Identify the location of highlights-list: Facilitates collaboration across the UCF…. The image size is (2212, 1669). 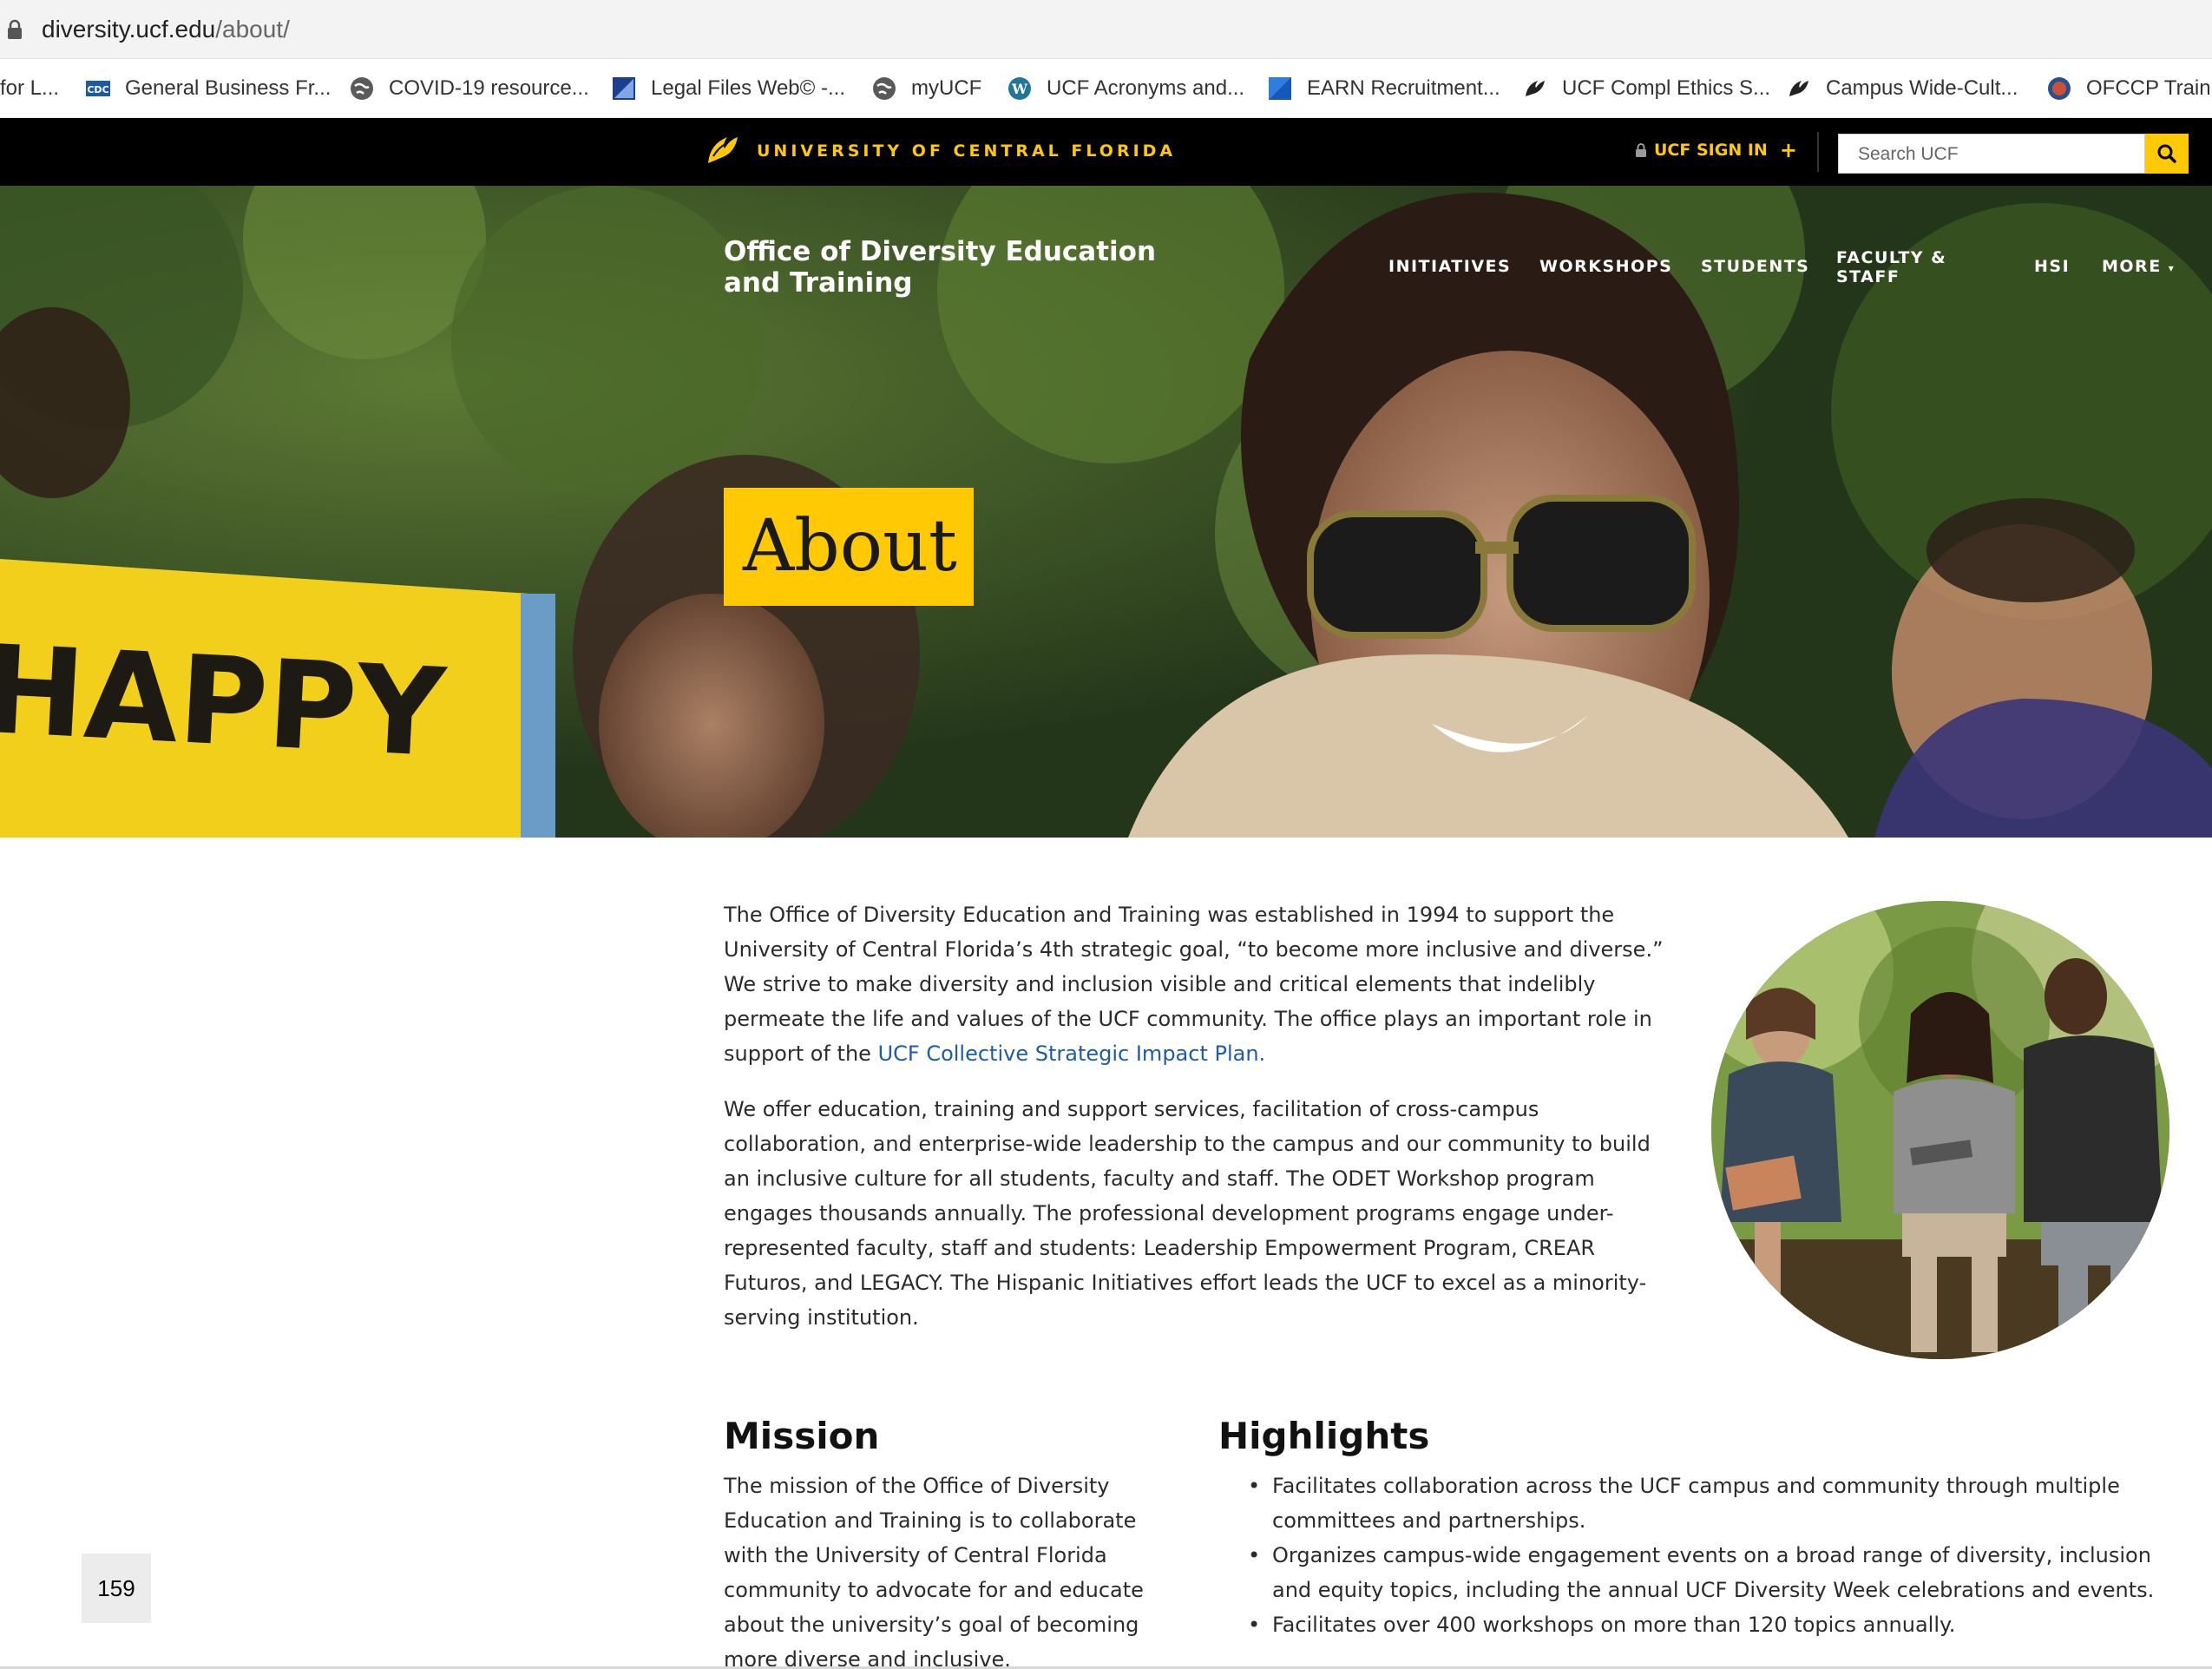
(1704, 1555).